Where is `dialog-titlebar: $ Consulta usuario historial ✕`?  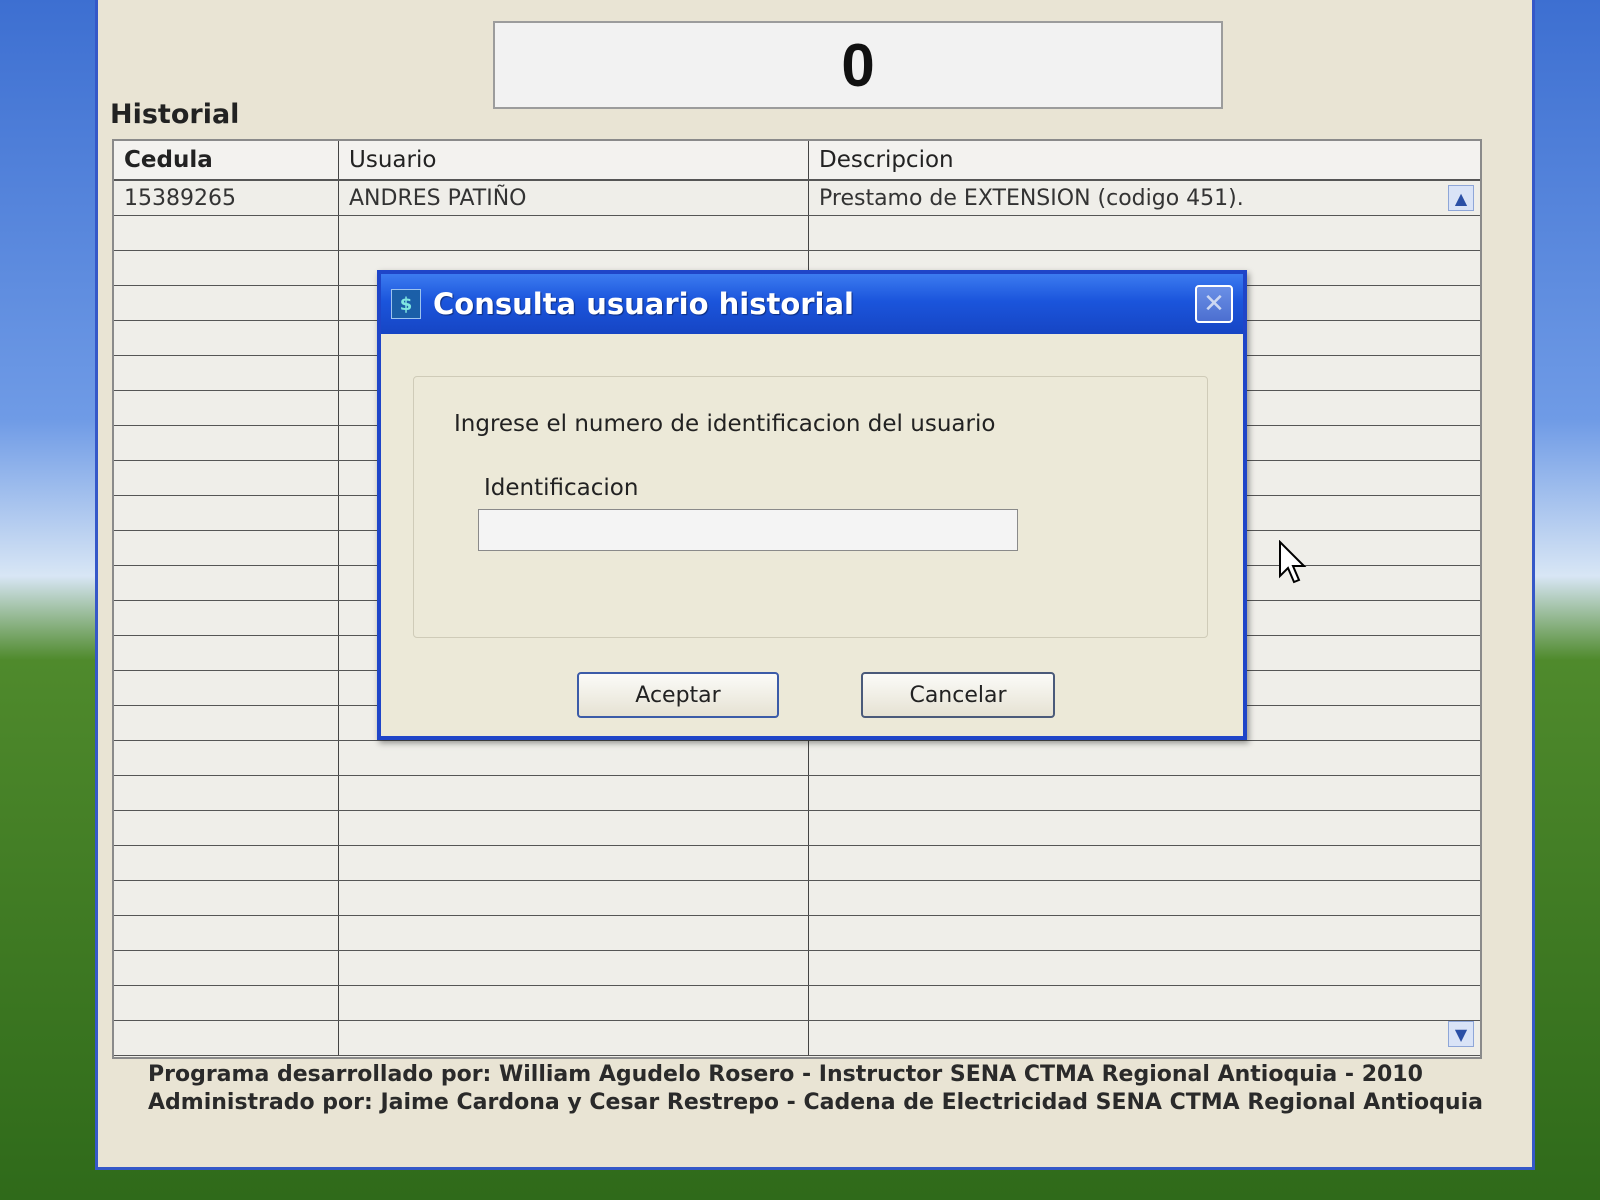
dialog-titlebar: $ Consulta usuario historial ✕ is located at coordinates (812, 304).